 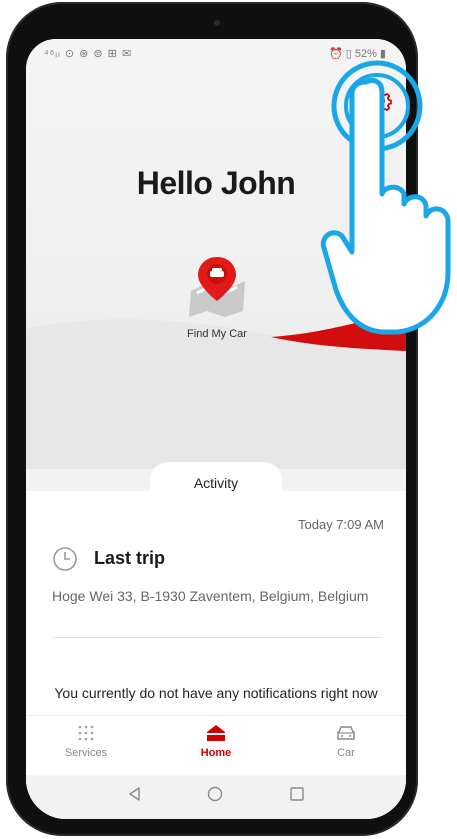 What do you see at coordinates (217, 23) in the screenshot?
I see `front-camera` at bounding box center [217, 23].